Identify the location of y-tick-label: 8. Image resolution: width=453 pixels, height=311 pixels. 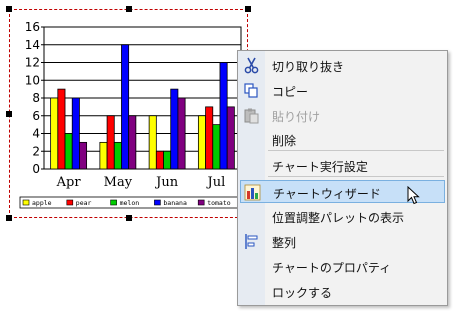
(36, 98).